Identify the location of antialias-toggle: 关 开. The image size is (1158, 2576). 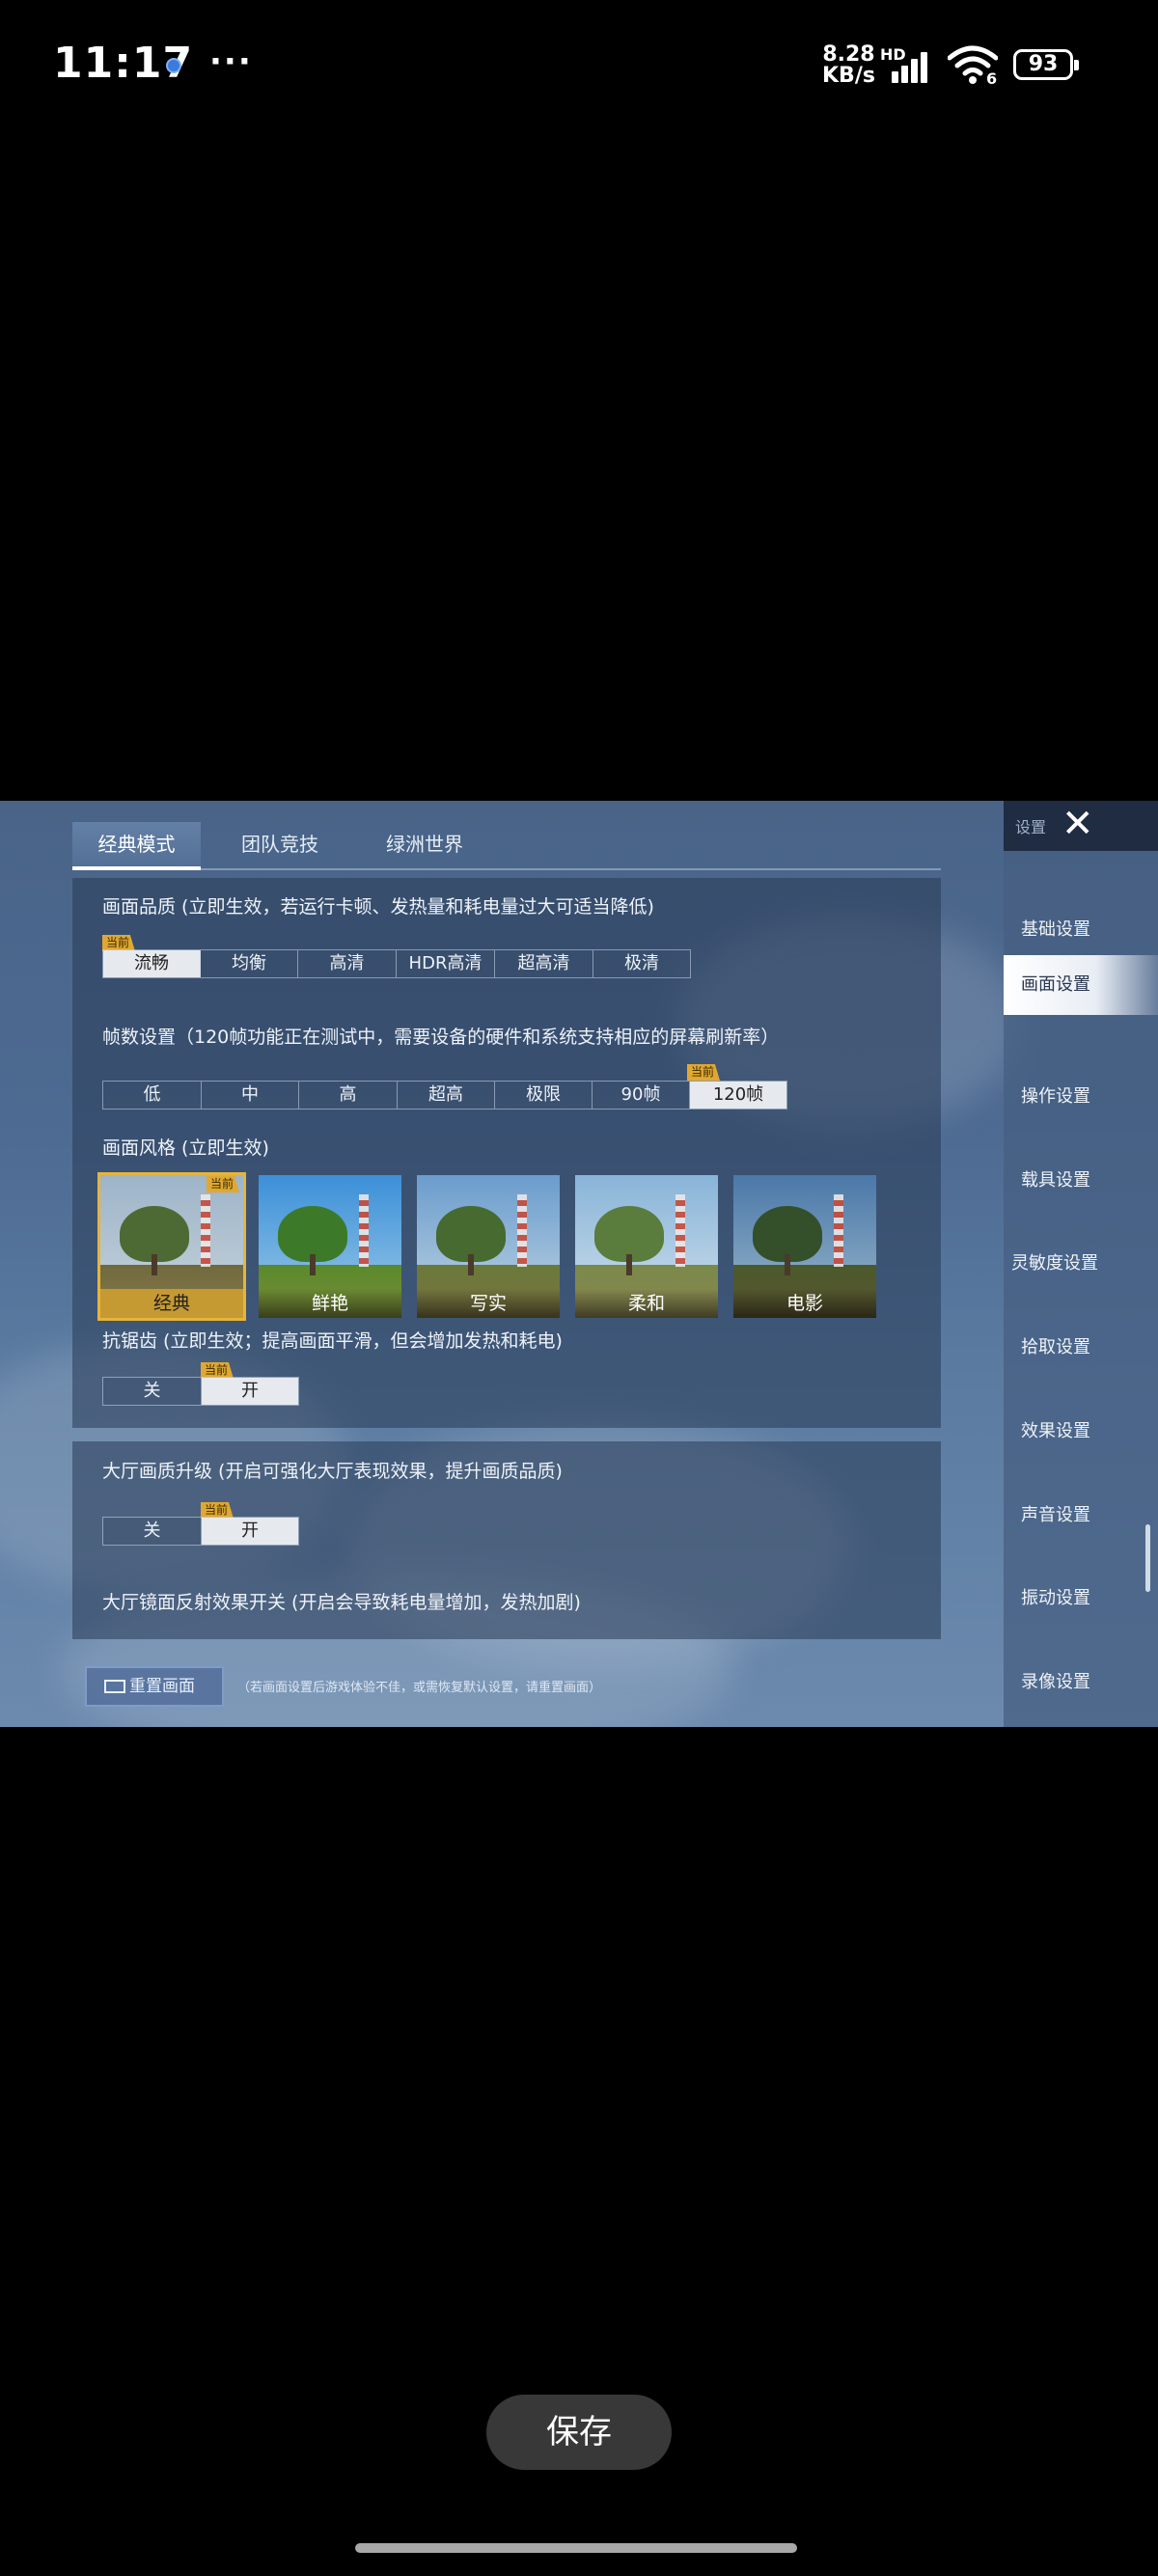
(200, 1391).